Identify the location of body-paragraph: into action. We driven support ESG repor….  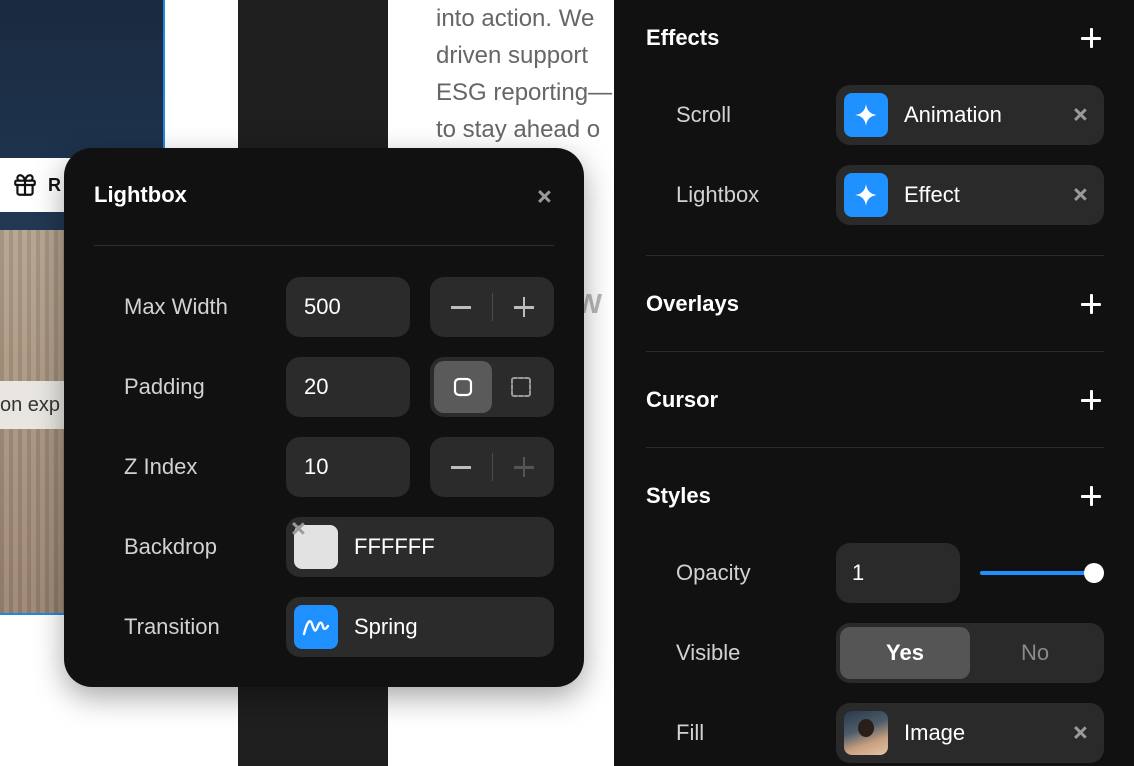
(526, 75).